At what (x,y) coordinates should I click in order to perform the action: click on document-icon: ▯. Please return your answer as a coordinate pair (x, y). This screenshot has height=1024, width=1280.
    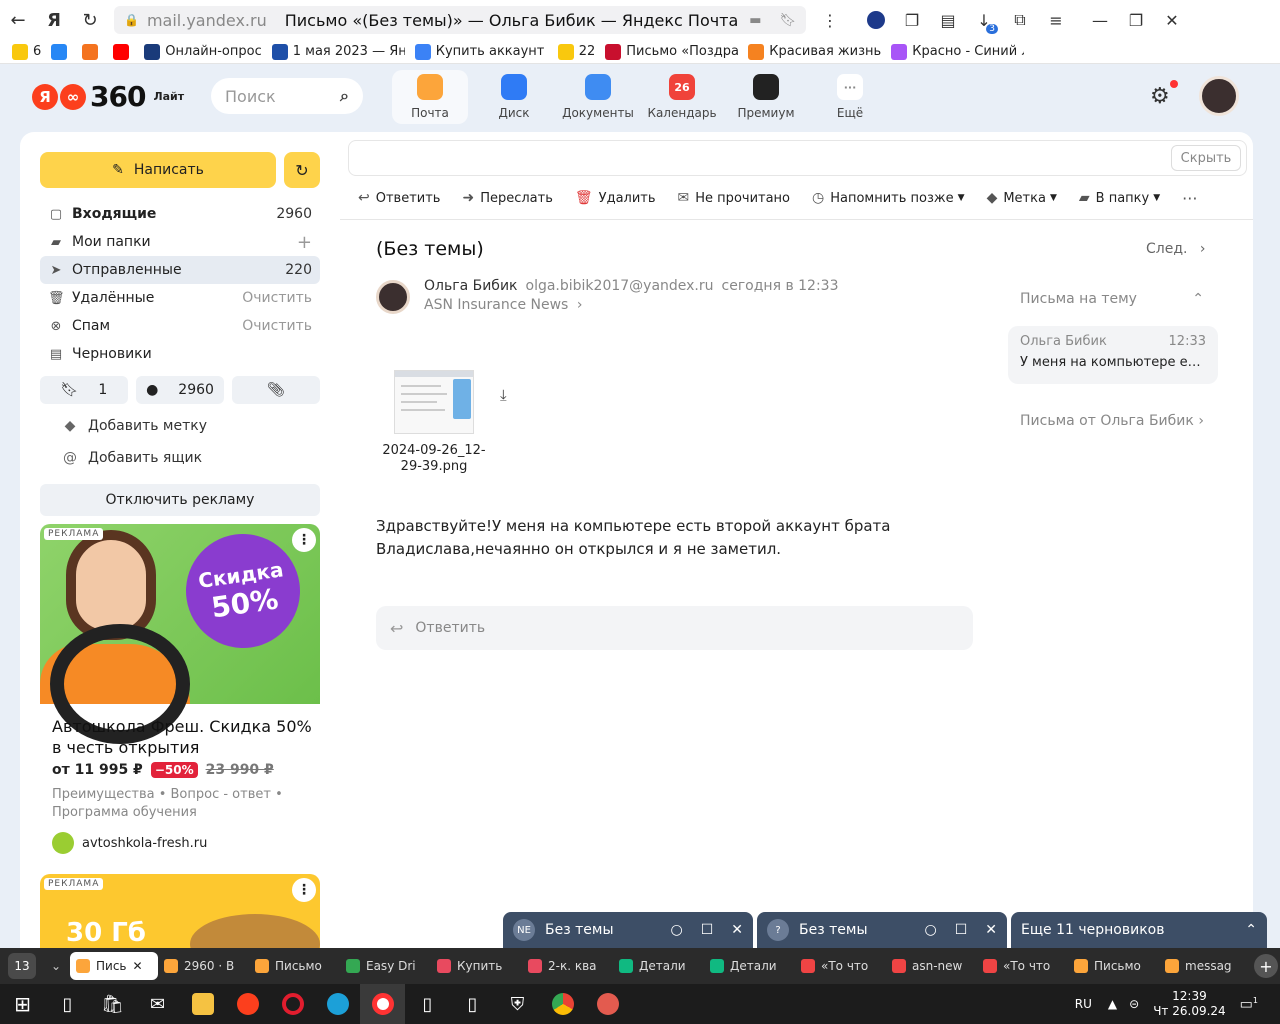
    Looking at the image, I should click on (427, 1004).